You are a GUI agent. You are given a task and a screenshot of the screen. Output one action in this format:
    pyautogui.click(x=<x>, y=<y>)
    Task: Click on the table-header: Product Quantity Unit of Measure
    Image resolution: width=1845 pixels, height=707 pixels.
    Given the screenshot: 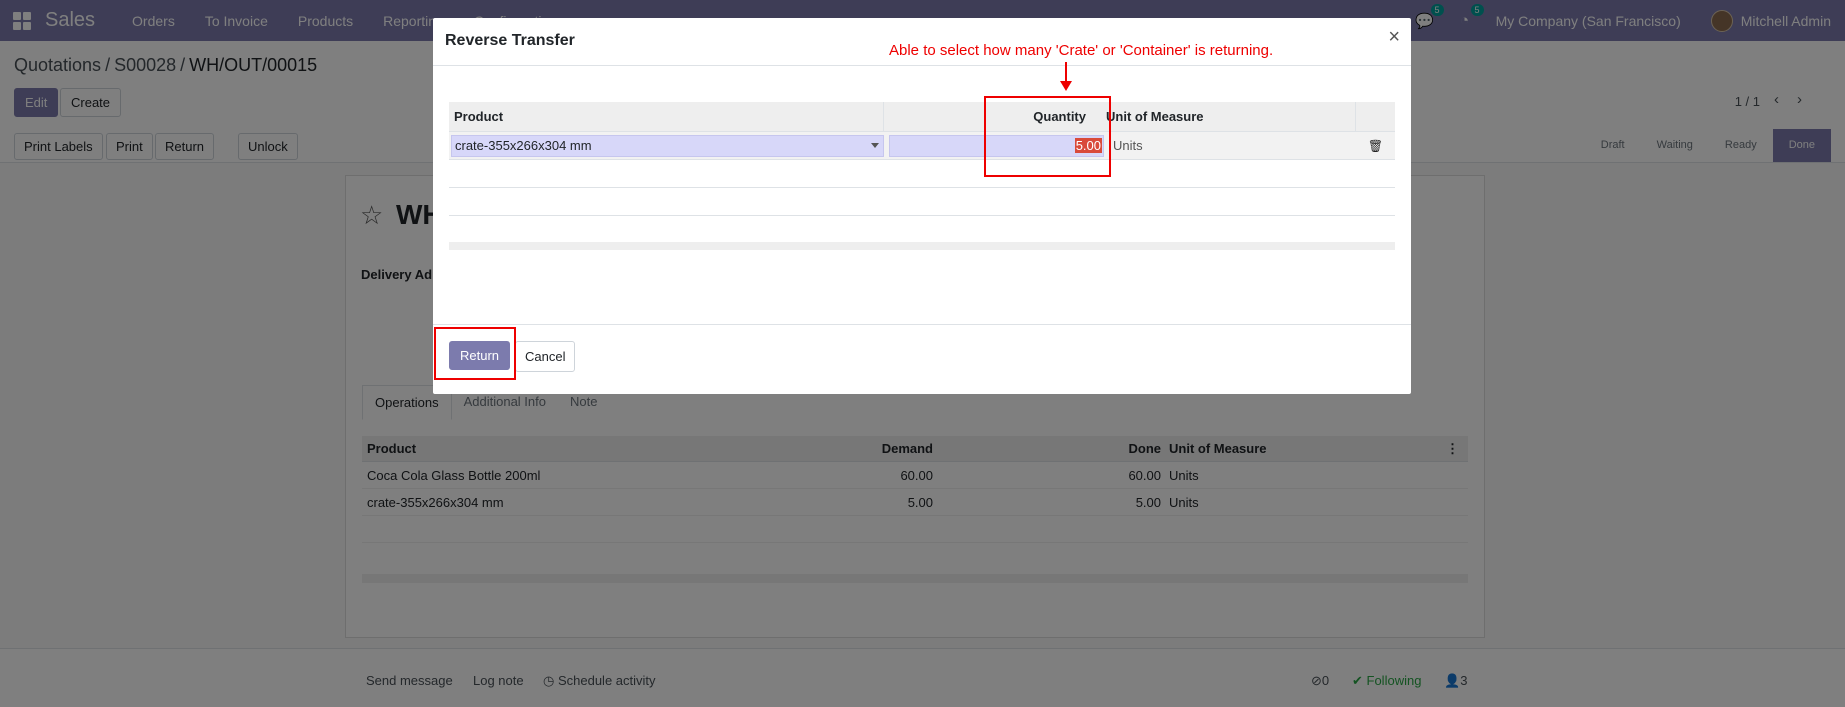 What is the action you would take?
    pyautogui.click(x=922, y=116)
    